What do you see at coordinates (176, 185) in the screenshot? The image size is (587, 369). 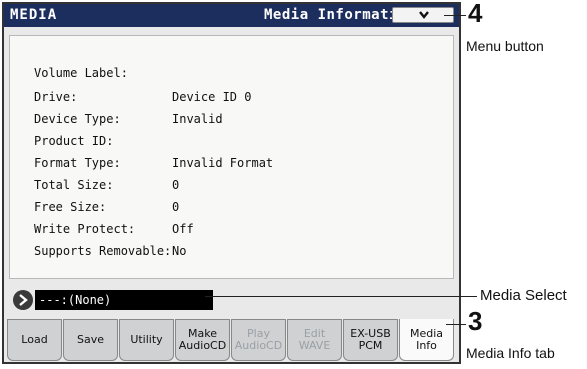 I see `total-size-value: 0` at bounding box center [176, 185].